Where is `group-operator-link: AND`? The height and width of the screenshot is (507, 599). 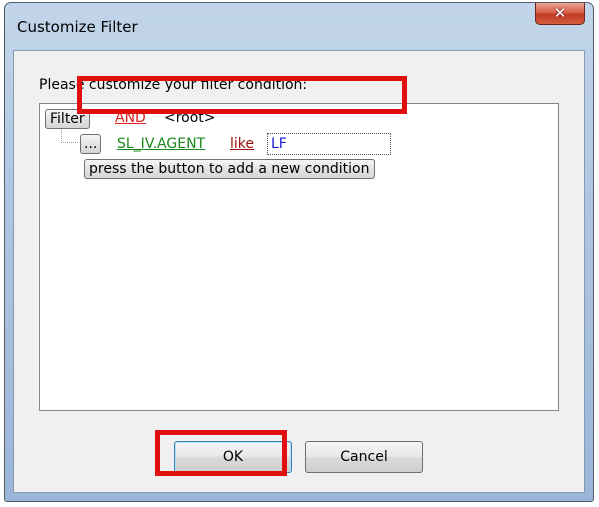
group-operator-link: AND is located at coordinates (130, 118).